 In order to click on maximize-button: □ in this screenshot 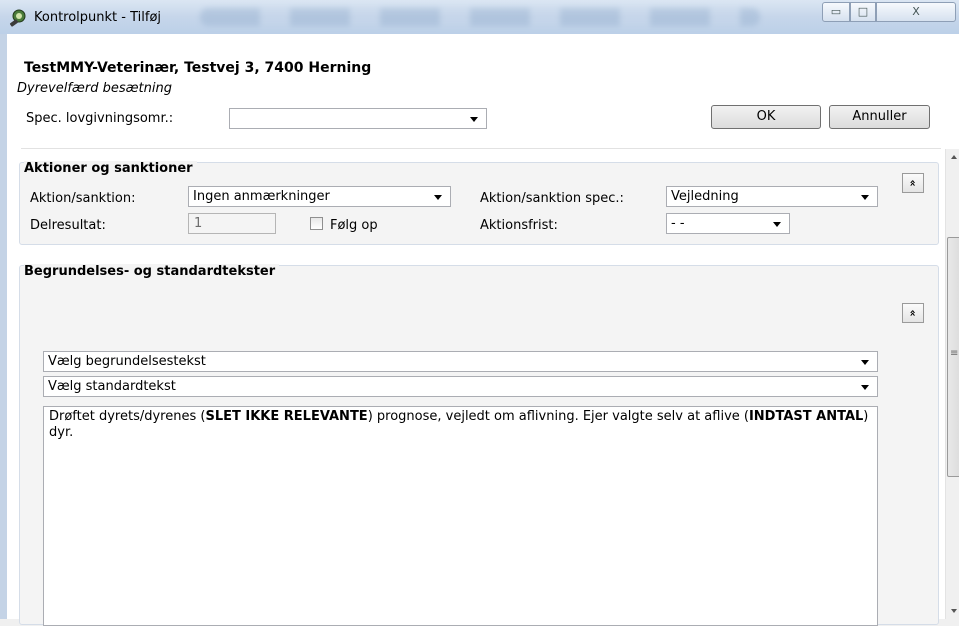, I will do `click(863, 12)`.